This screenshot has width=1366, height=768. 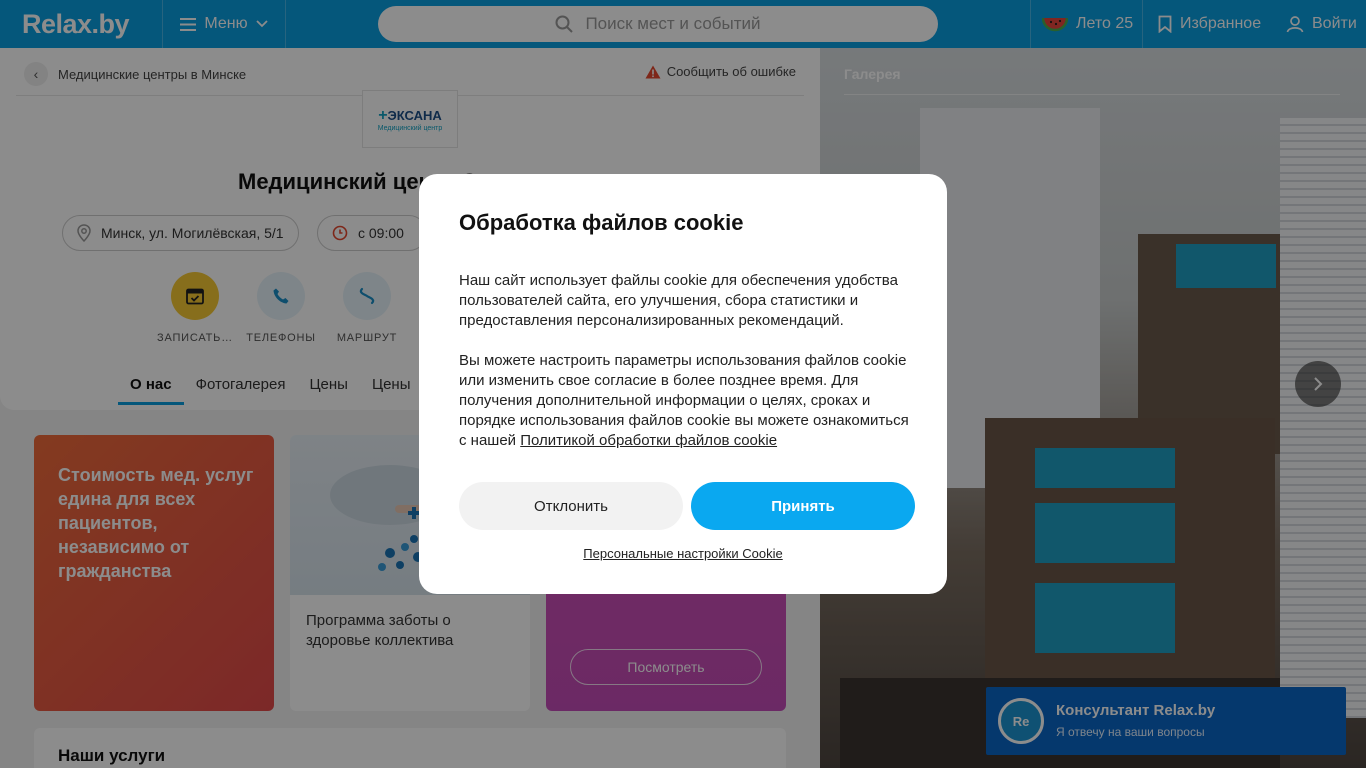 I want to click on accept-button: Принять, so click(x=803, y=506).